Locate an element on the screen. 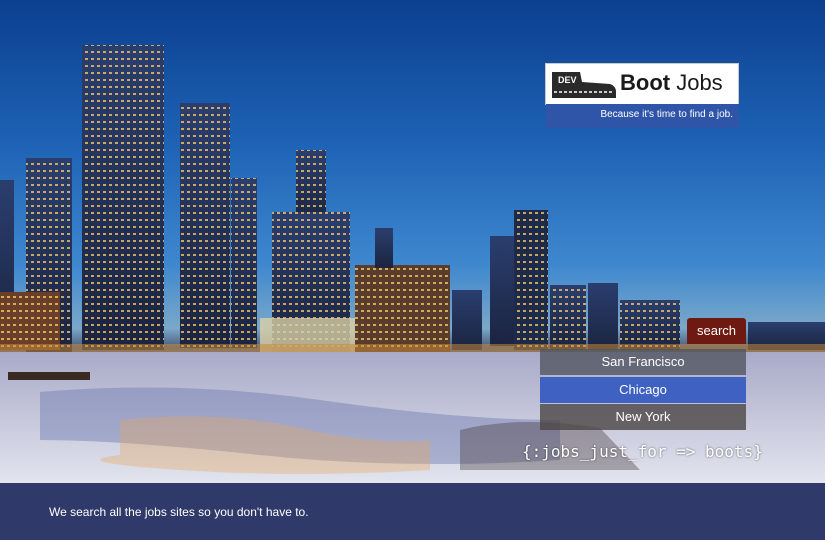  code-tagline: {:jobs_just_for => boots} is located at coordinates (642, 451).